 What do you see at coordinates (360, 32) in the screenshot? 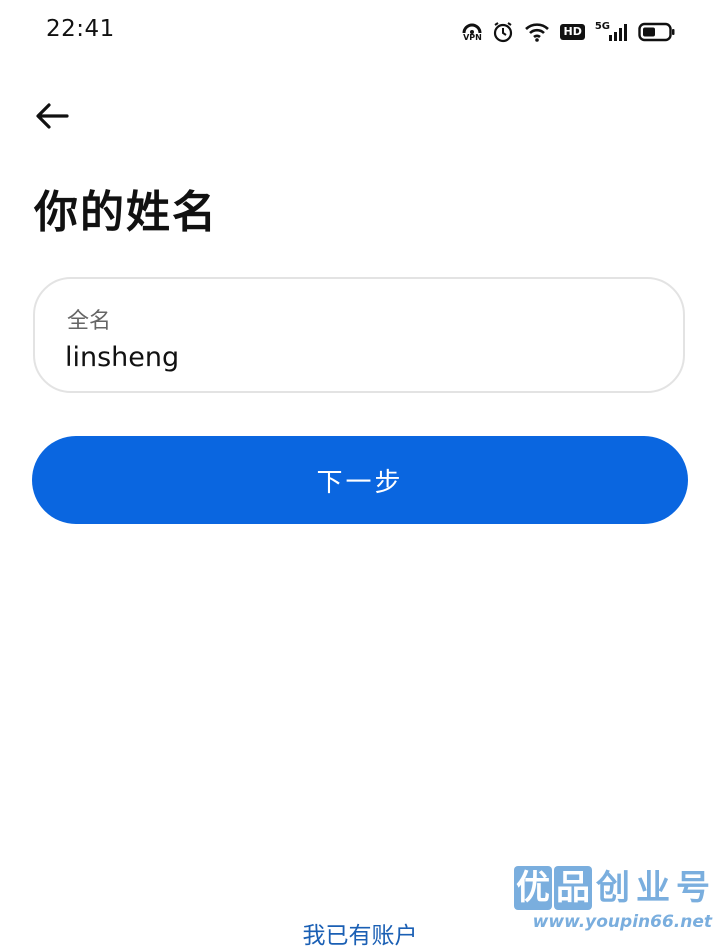
I see `status-bar: 22:41 VPN HD 5G` at bounding box center [360, 32].